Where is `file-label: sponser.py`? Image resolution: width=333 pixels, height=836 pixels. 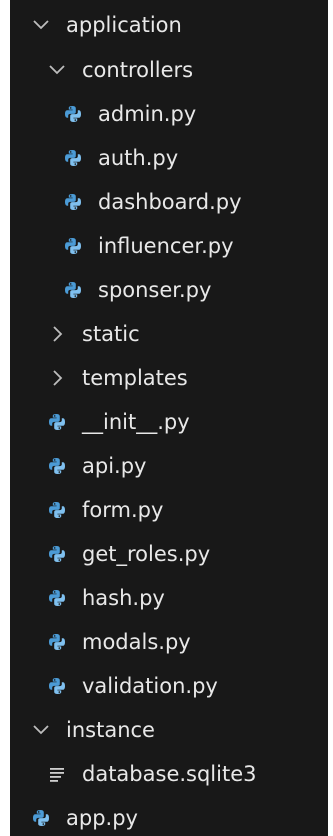
file-label: sponser.py is located at coordinates (155, 290).